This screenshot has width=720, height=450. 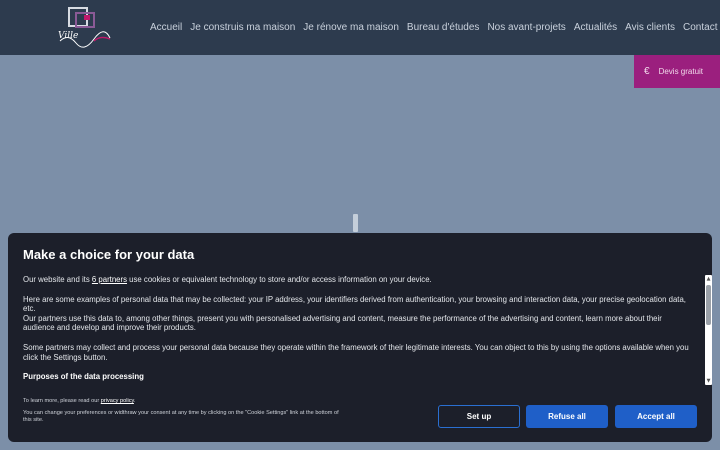 What do you see at coordinates (595, 27) in the screenshot?
I see `nav-actualites: Actualités` at bounding box center [595, 27].